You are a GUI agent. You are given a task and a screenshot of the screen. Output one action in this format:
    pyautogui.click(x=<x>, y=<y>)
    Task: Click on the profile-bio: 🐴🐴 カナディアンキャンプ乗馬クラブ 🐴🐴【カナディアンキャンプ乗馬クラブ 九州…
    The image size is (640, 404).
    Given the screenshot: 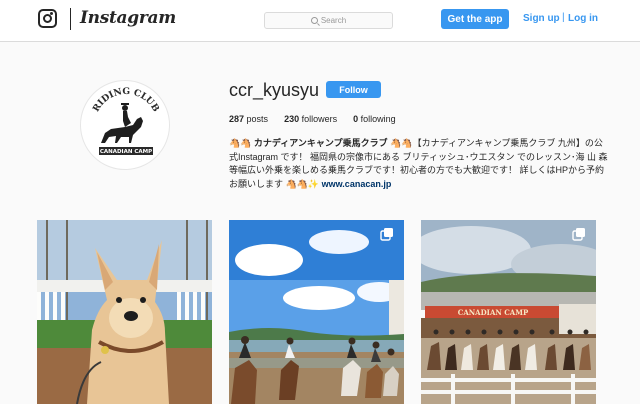 What is the action you would take?
    pyautogui.click(x=419, y=164)
    